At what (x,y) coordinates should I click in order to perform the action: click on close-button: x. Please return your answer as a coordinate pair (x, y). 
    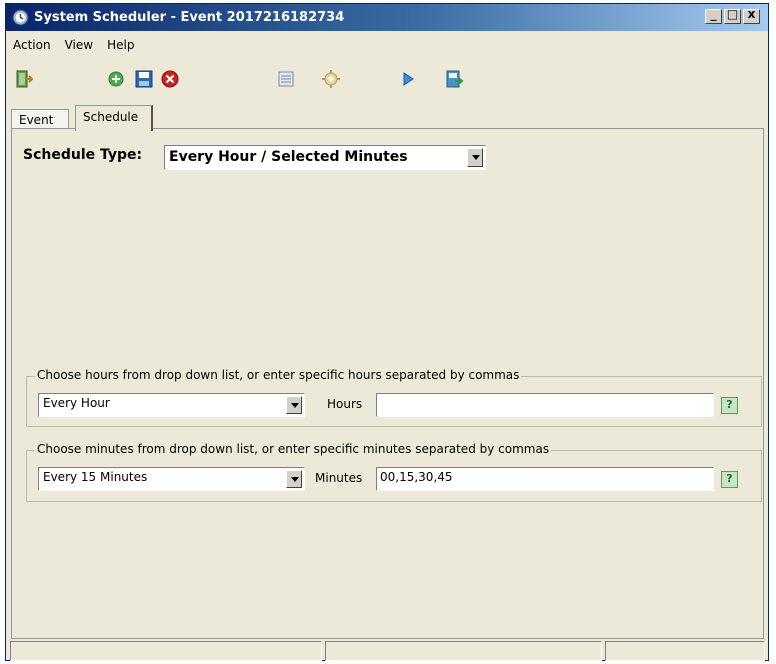
    Looking at the image, I should click on (751, 15).